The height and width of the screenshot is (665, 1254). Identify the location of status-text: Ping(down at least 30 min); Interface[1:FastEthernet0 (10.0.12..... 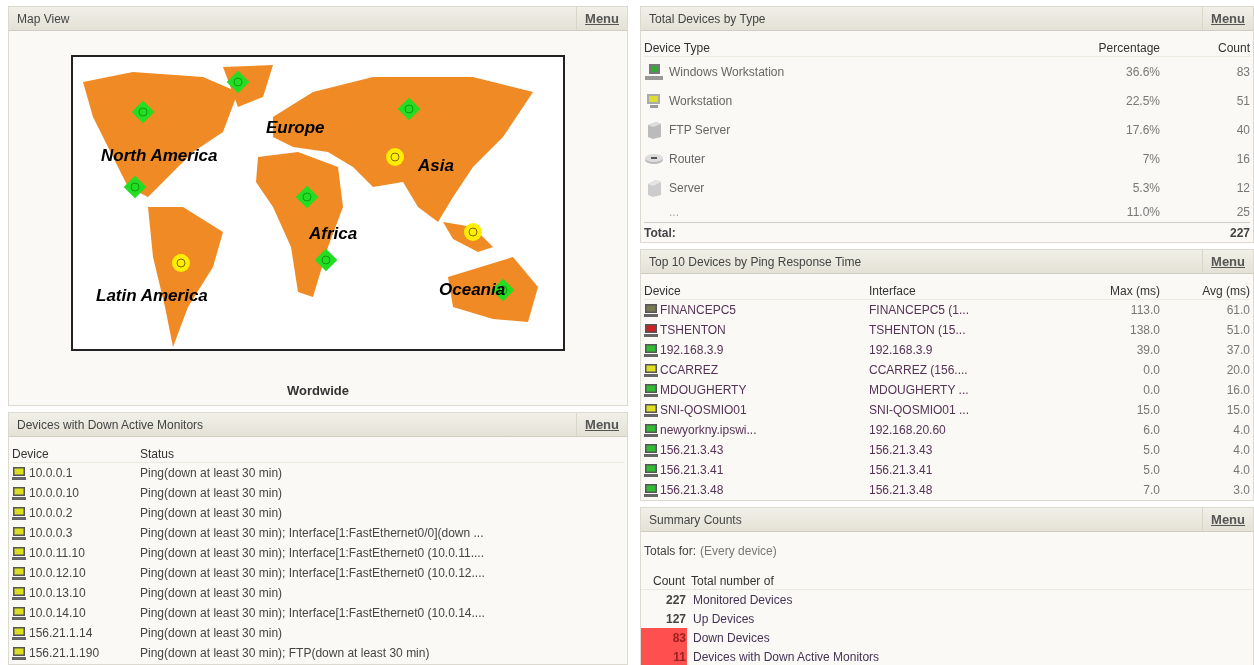
(312, 573).